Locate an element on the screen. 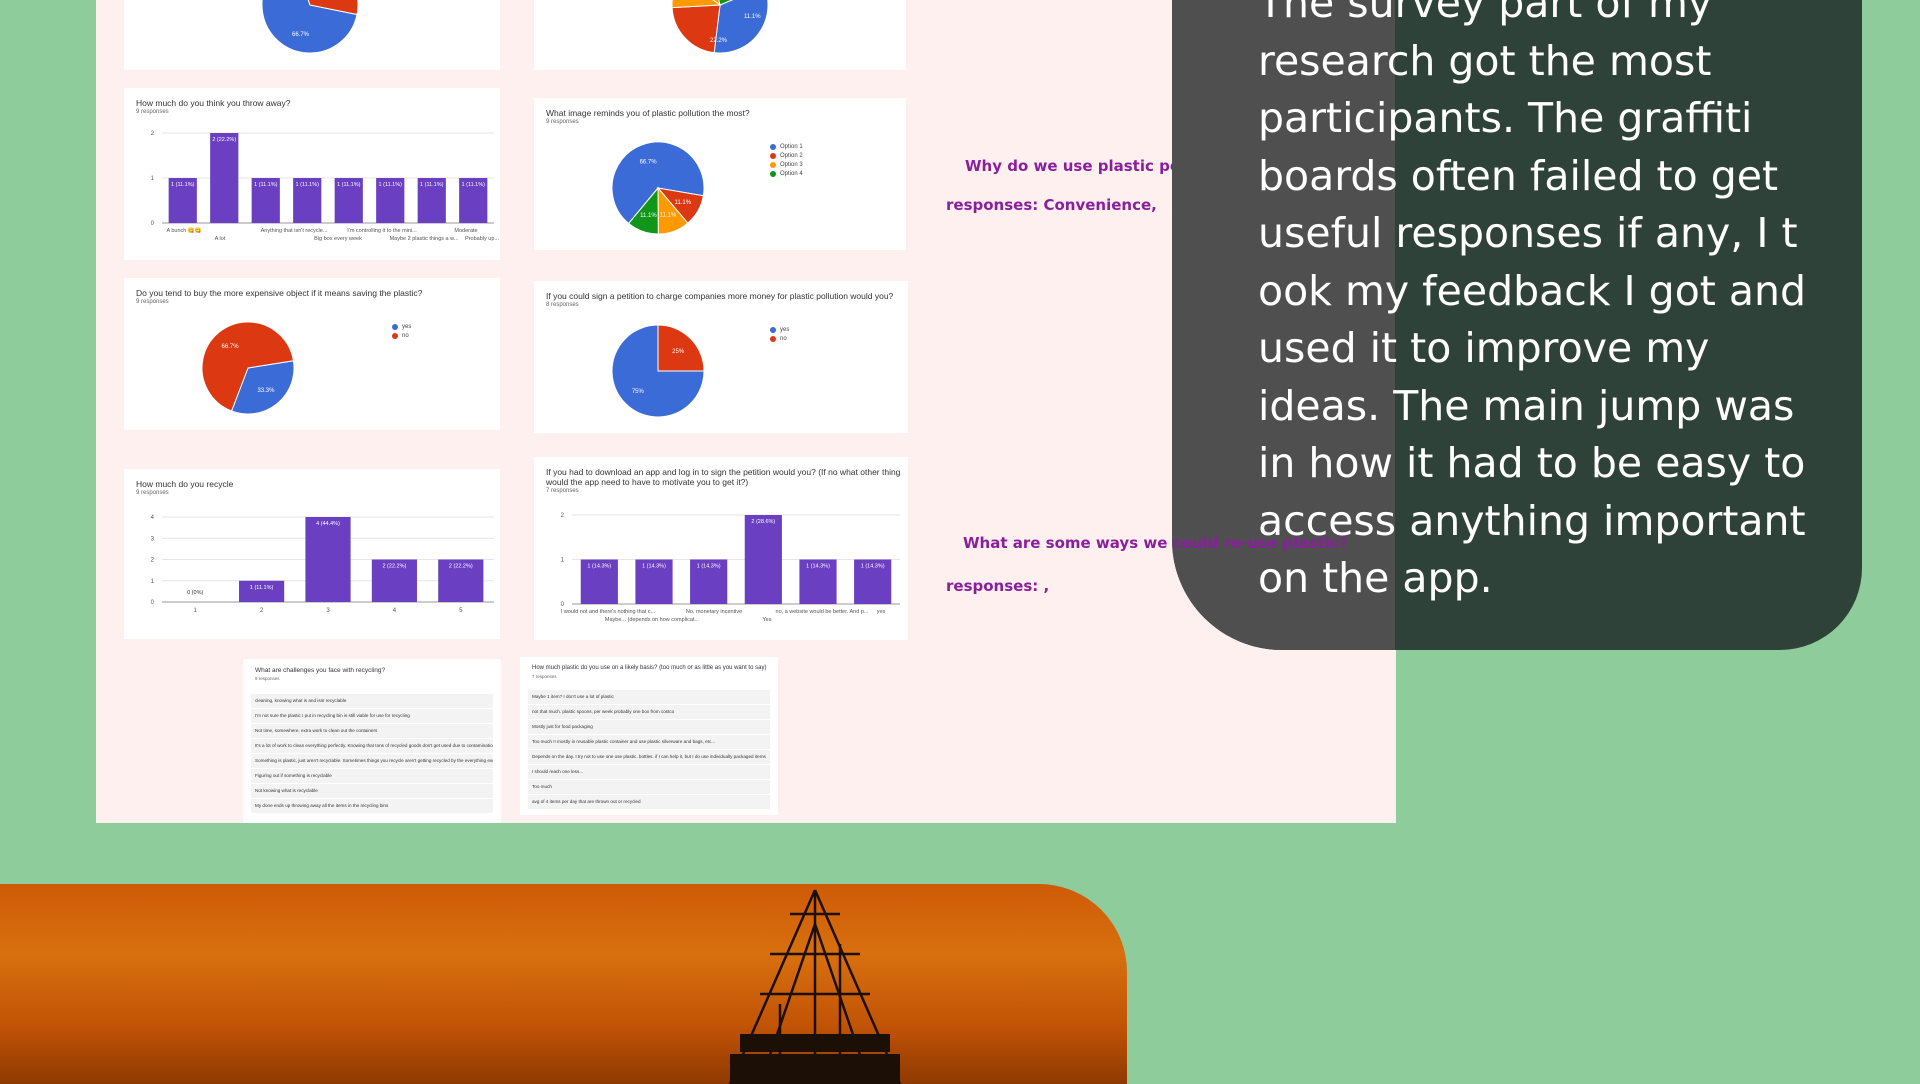  response-item: Not knowing what is recyclable is located at coordinates (372, 791).